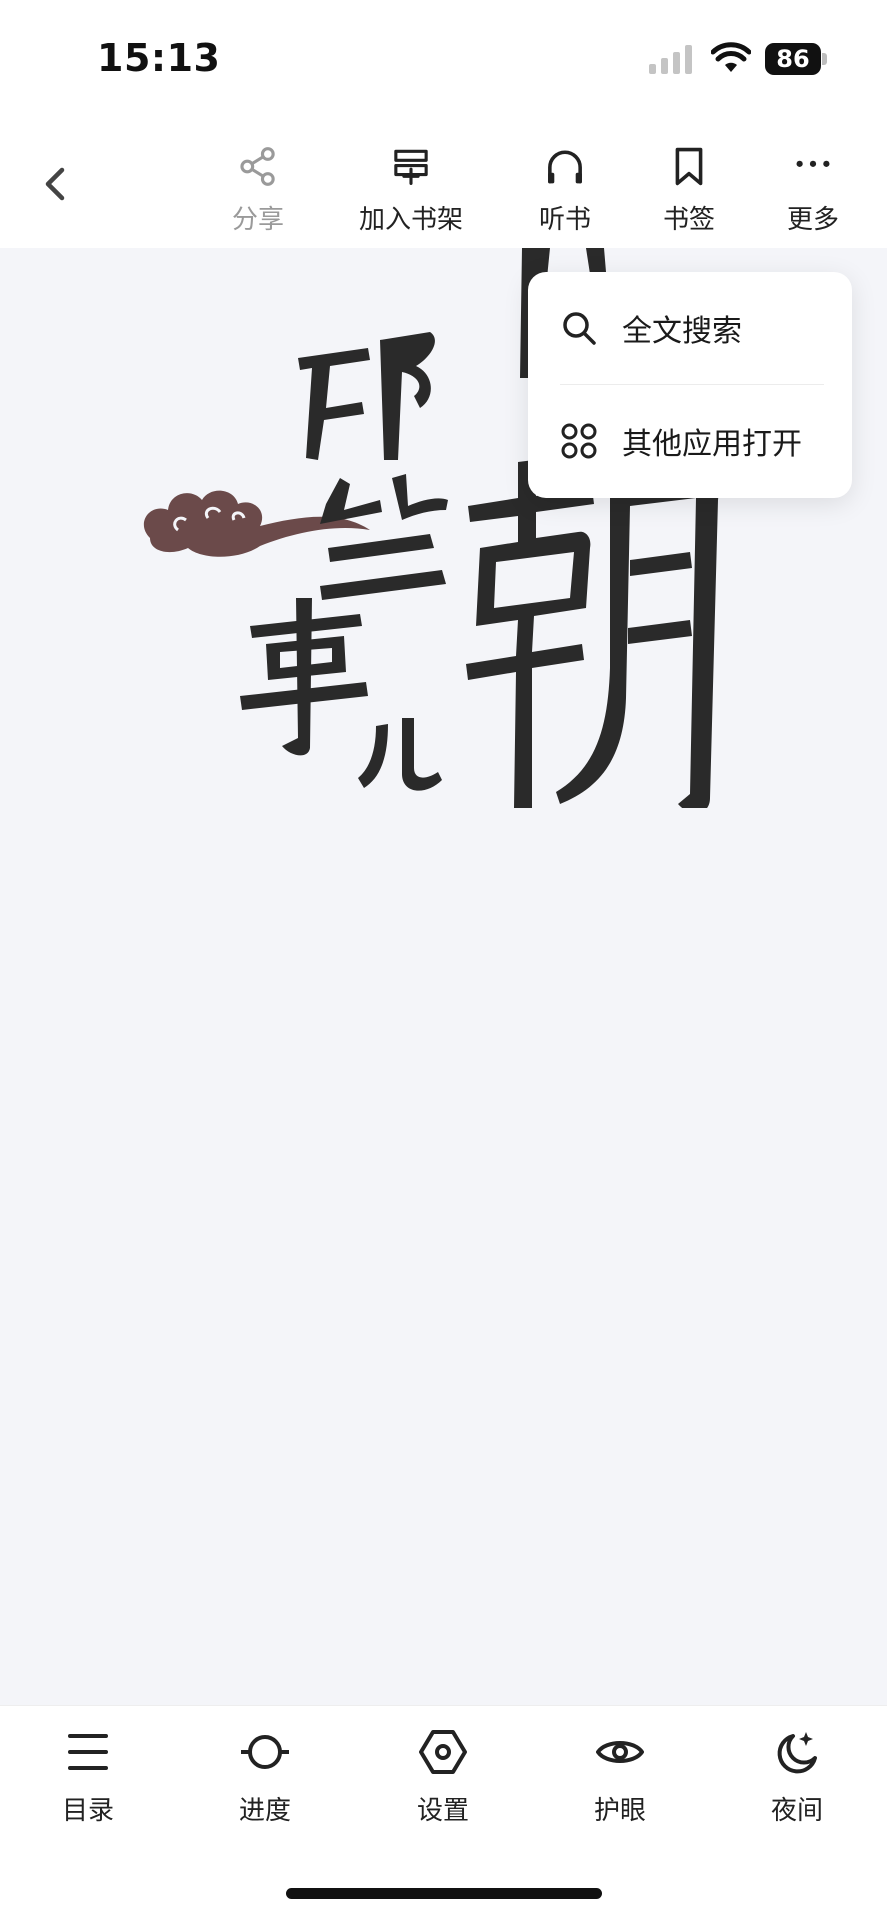 This screenshot has height=1920, width=887. What do you see at coordinates (797, 1777) in the screenshot?
I see `night-mode-button: 夜间` at bounding box center [797, 1777].